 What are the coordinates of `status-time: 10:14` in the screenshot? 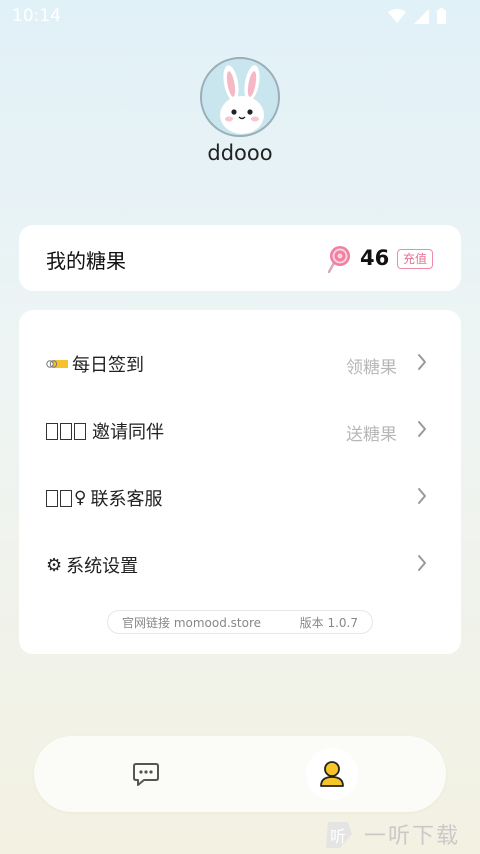 It's located at (36, 16).